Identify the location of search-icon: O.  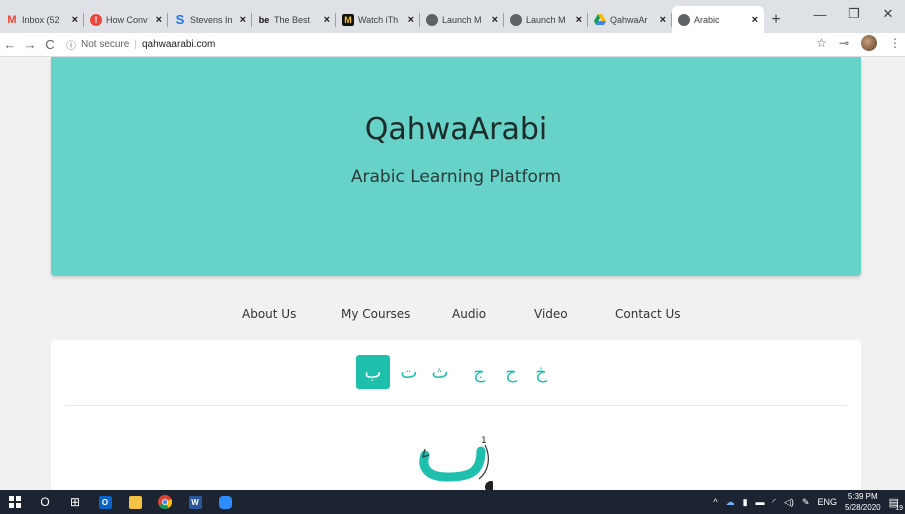
(45, 502).